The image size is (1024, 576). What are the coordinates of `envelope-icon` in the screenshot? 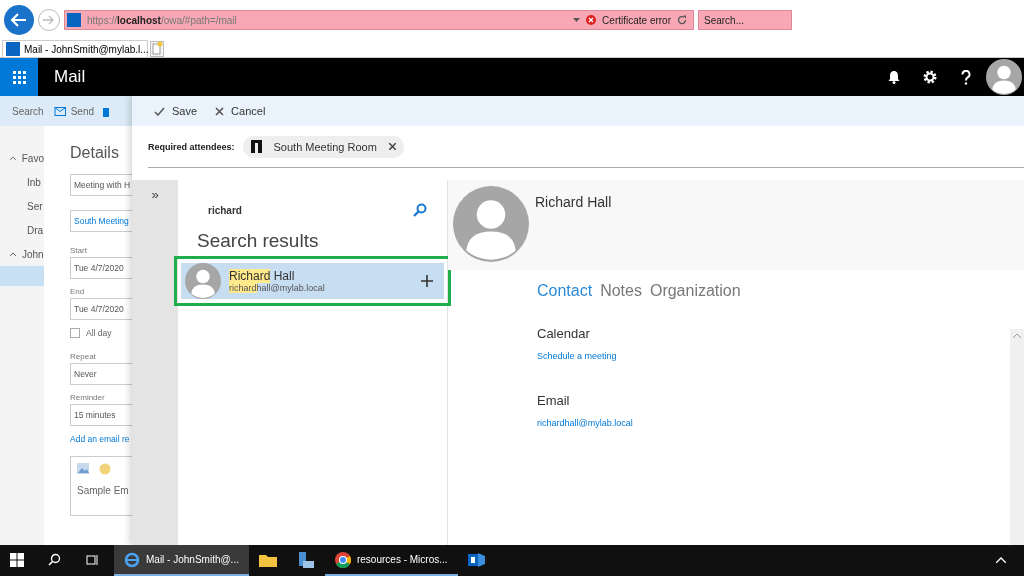 It's located at (58, 111).